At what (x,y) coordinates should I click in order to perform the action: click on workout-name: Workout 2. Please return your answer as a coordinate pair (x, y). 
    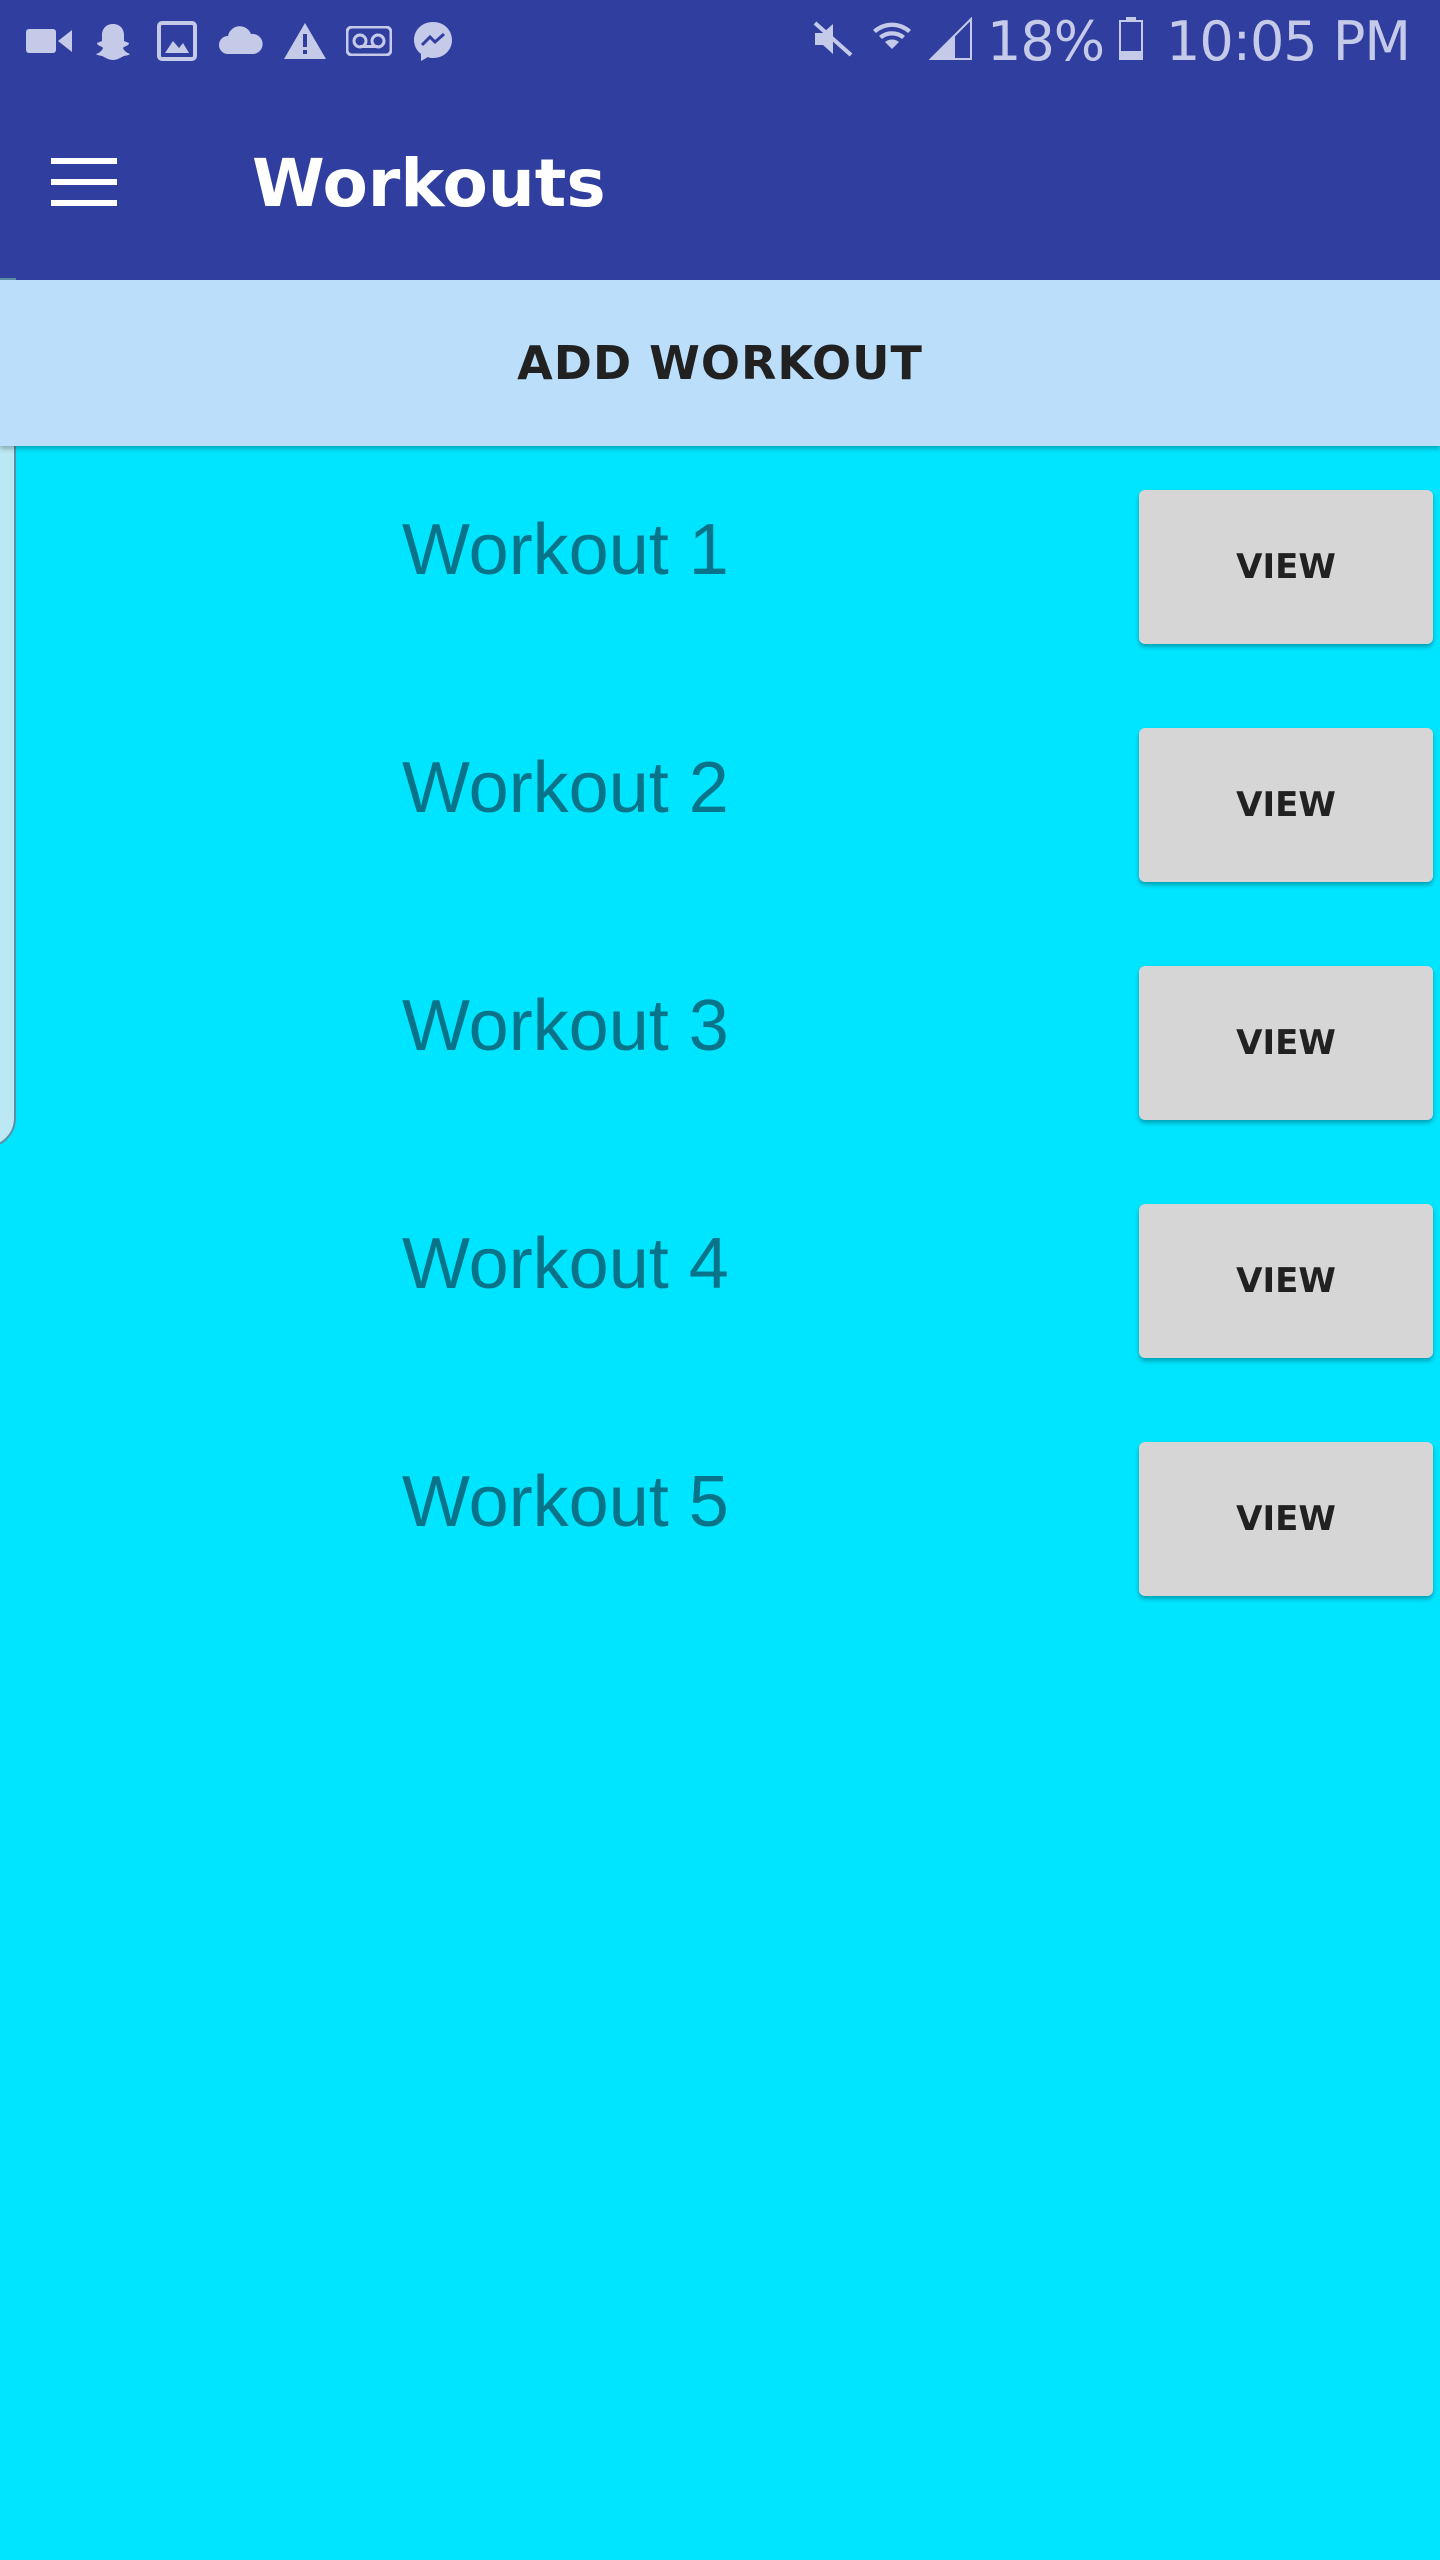
    Looking at the image, I should click on (565, 788).